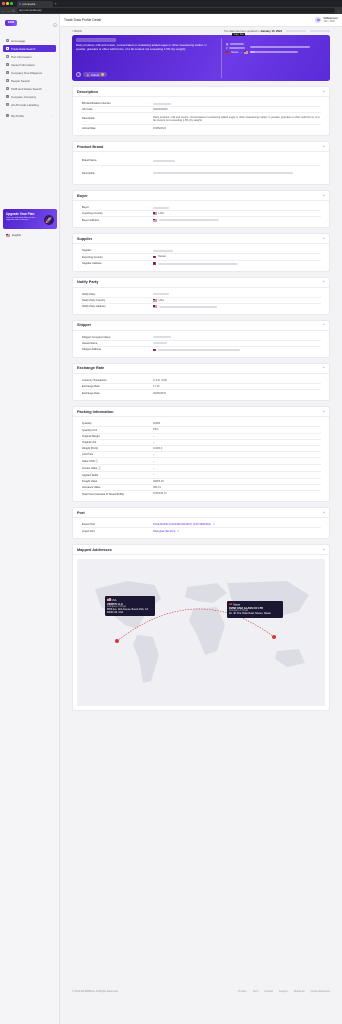  Describe the element at coordinates (201, 196) in the screenshot. I see `card-header: Buyer ⌃` at that location.